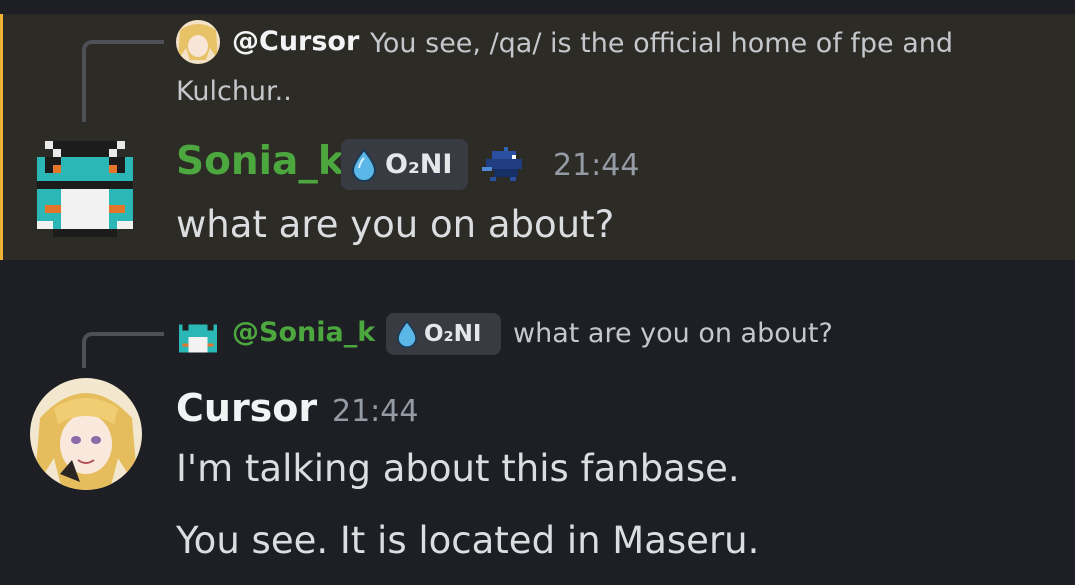 Image resolution: width=1075 pixels, height=585 pixels. Describe the element at coordinates (198, 337) in the screenshot. I see `reply-avatar-sonia` at that location.